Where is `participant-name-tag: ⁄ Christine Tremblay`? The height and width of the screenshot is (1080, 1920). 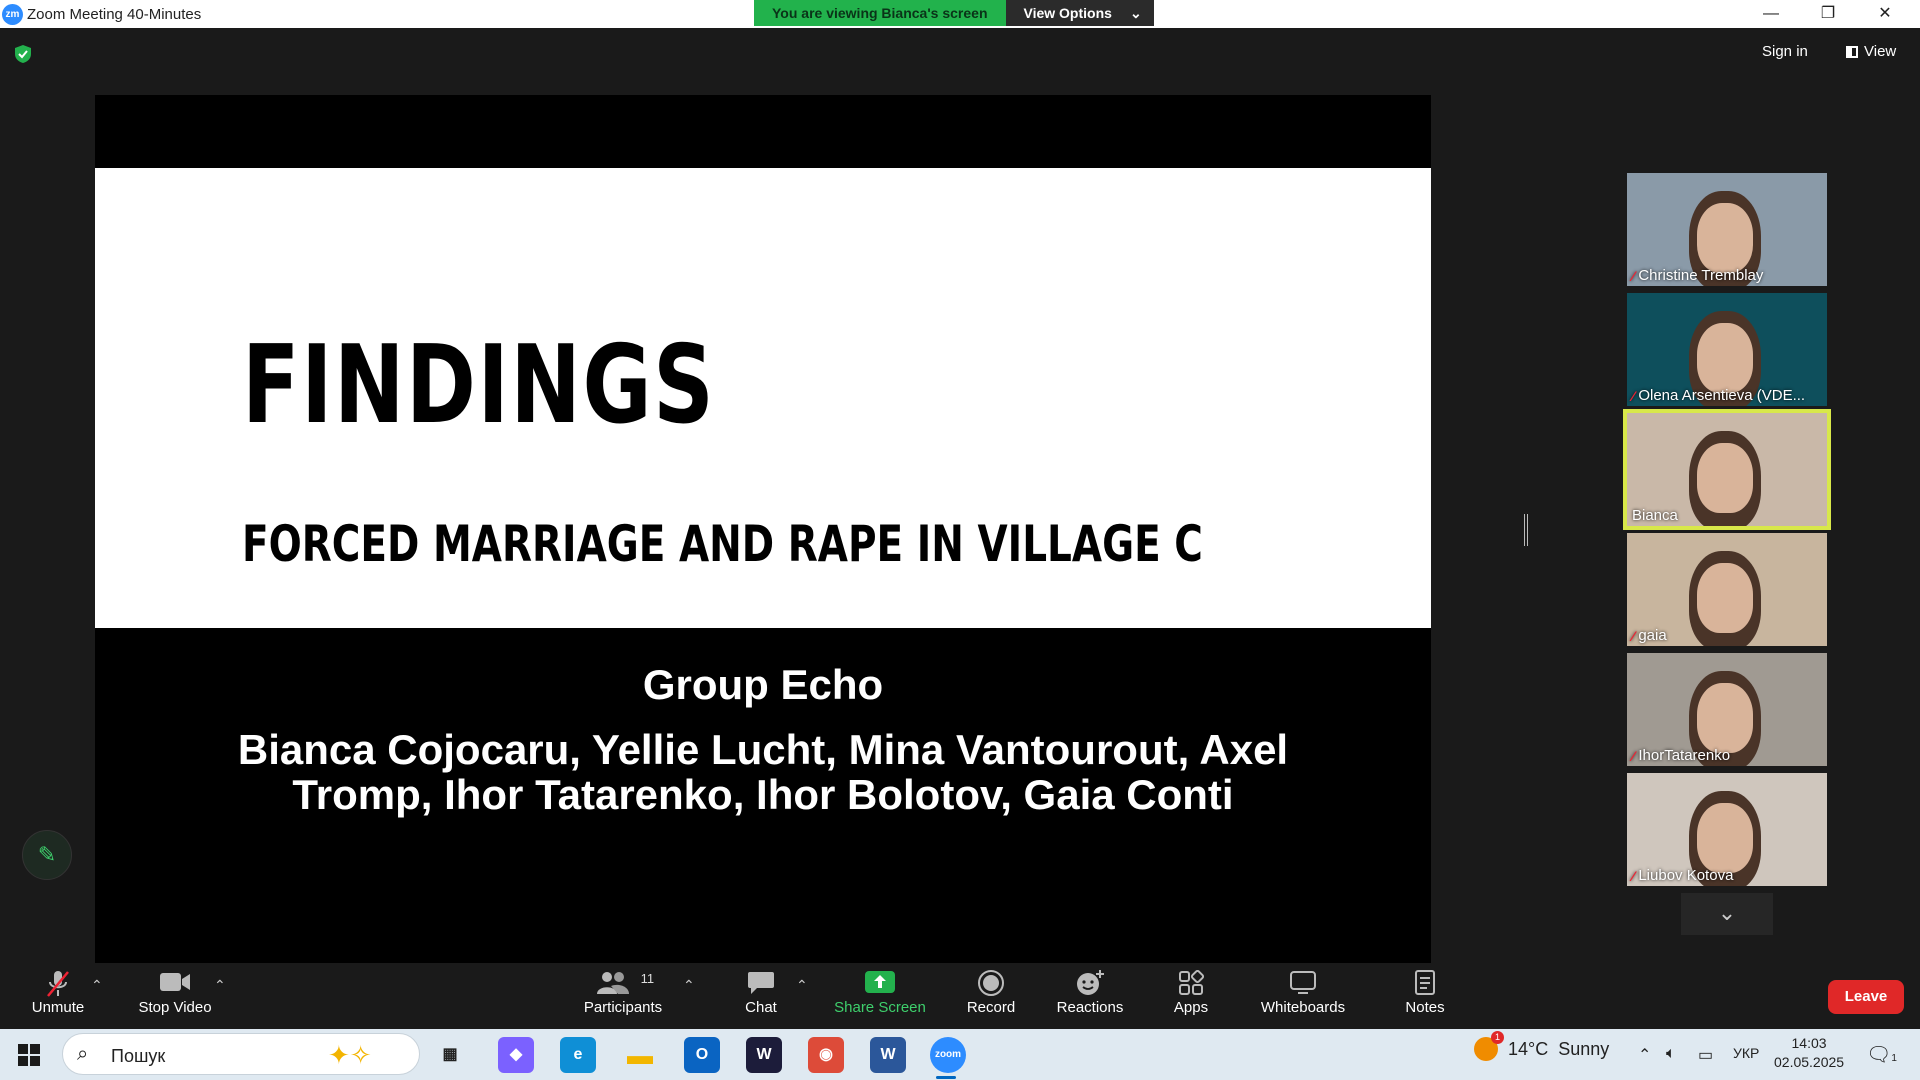 participant-name-tag: ⁄ Christine Tremblay is located at coordinates (1697, 275).